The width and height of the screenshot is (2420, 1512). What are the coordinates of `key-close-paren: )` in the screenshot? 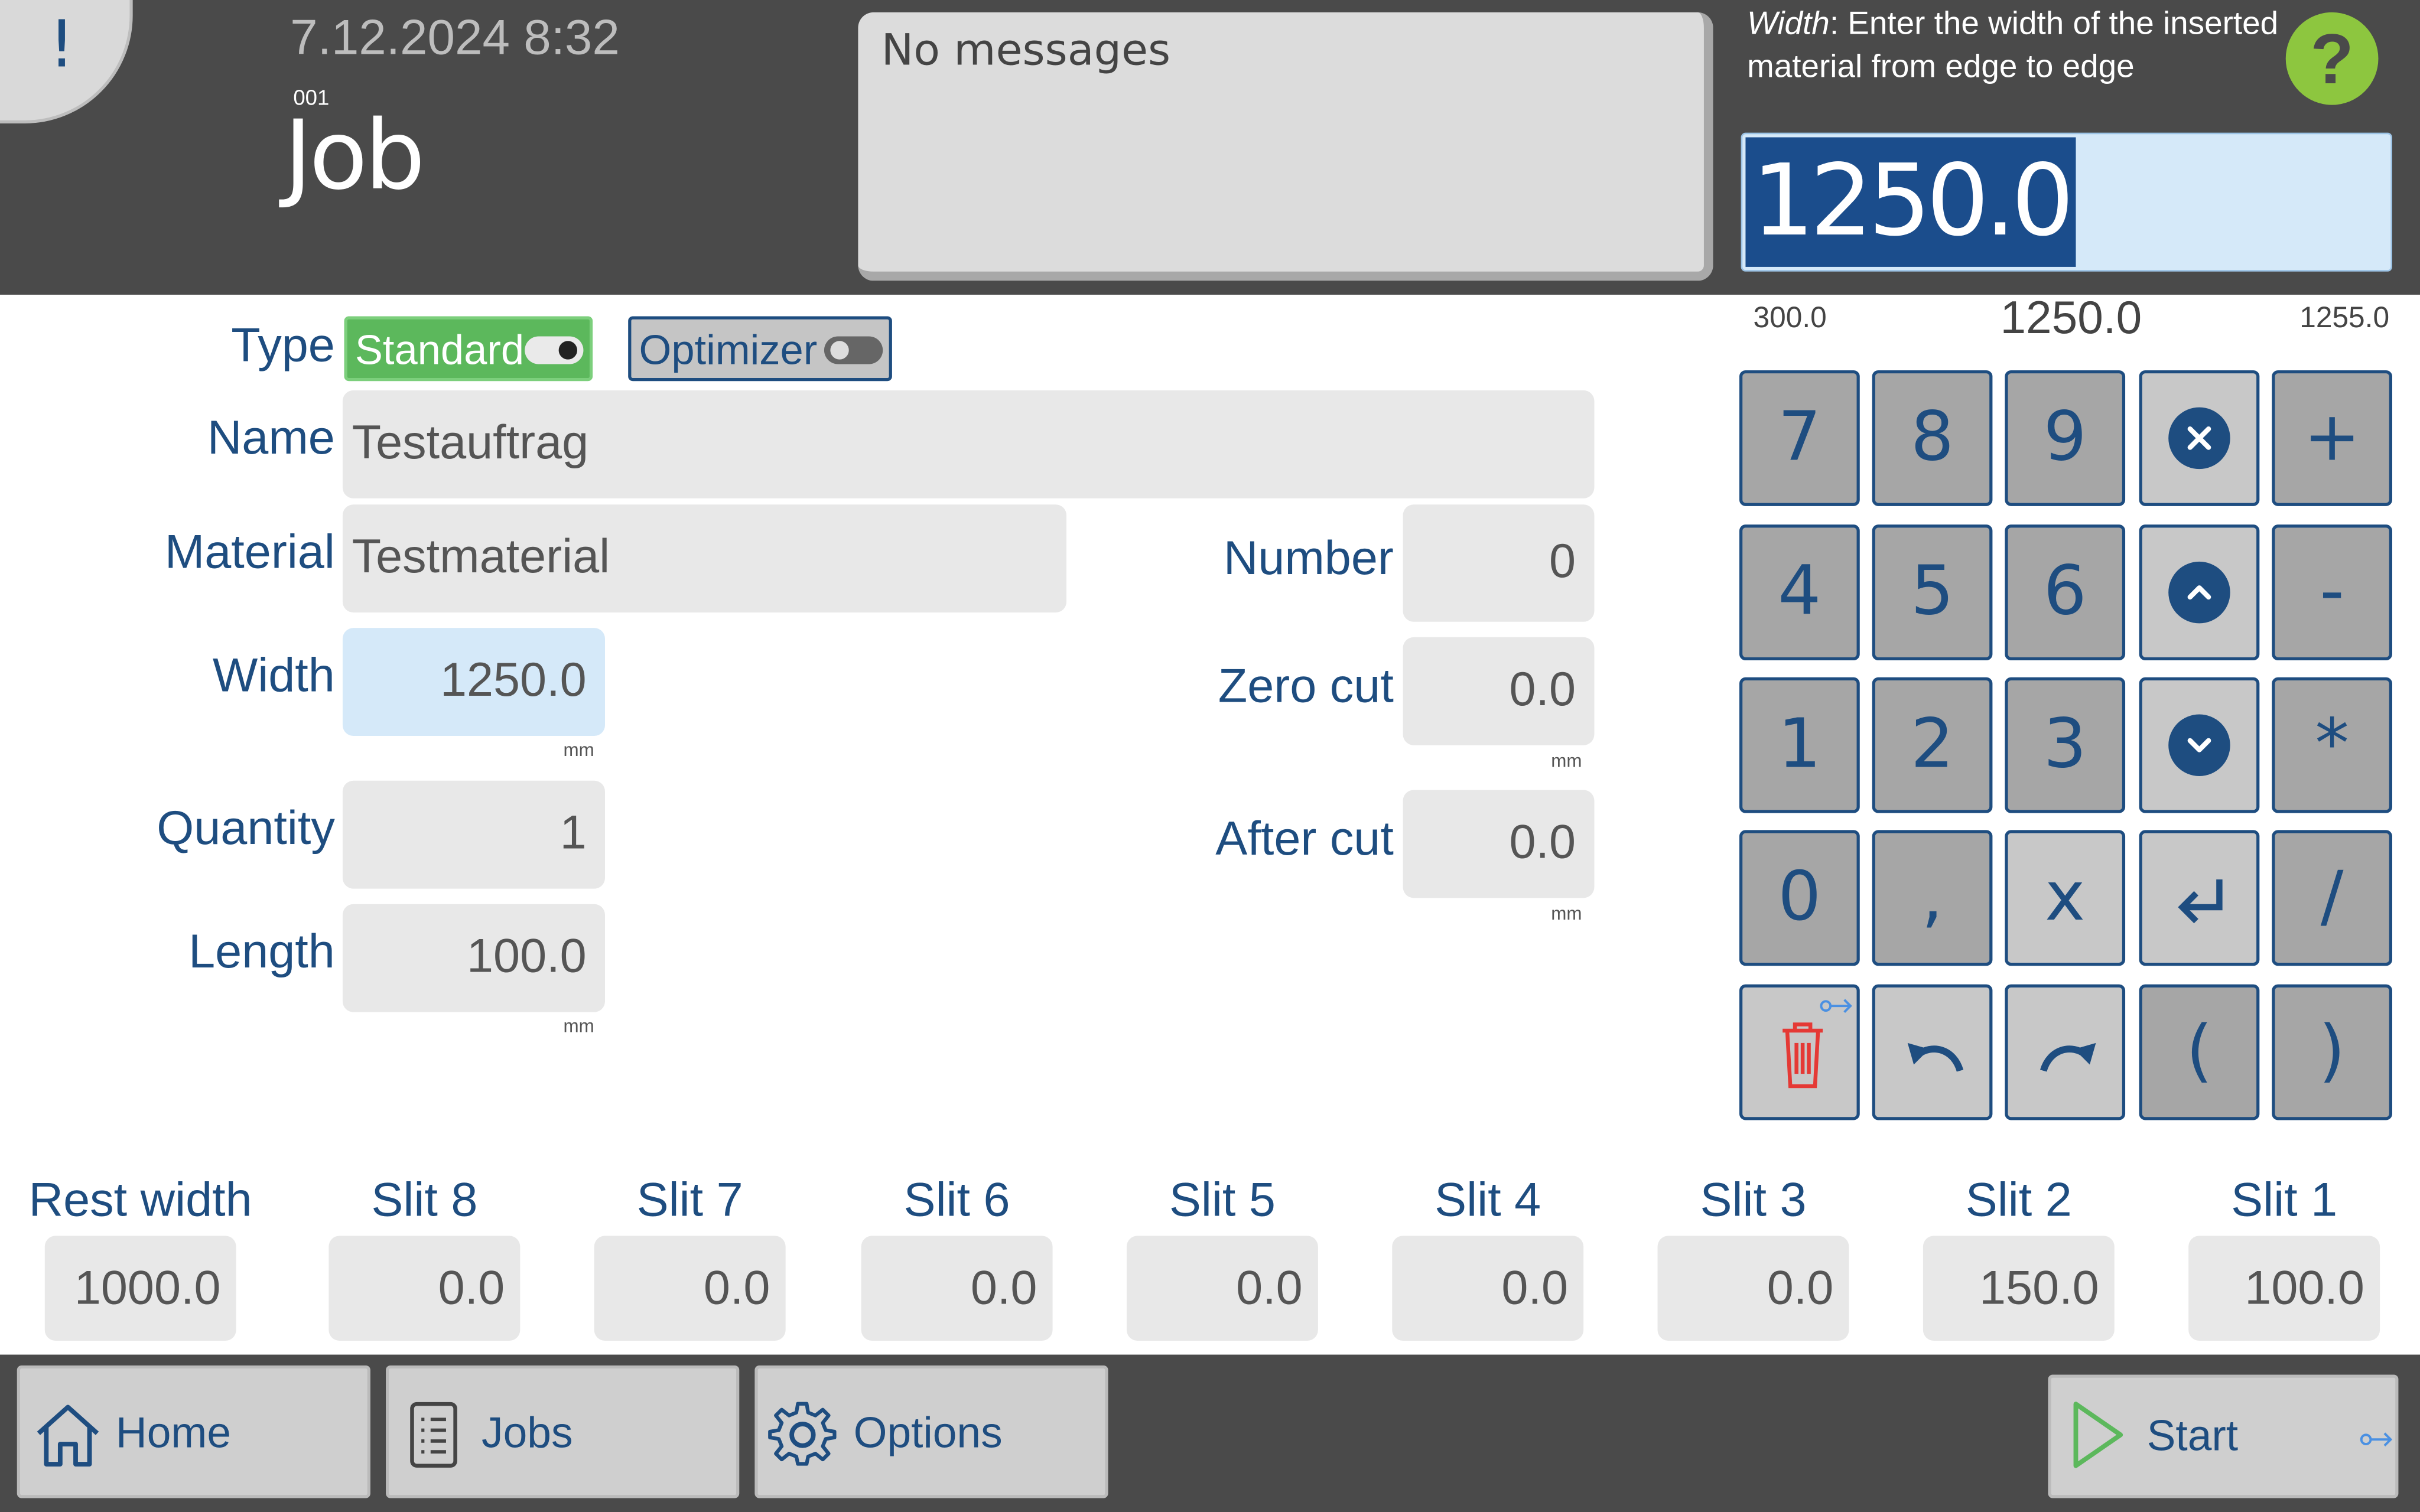 It's located at (2332, 1052).